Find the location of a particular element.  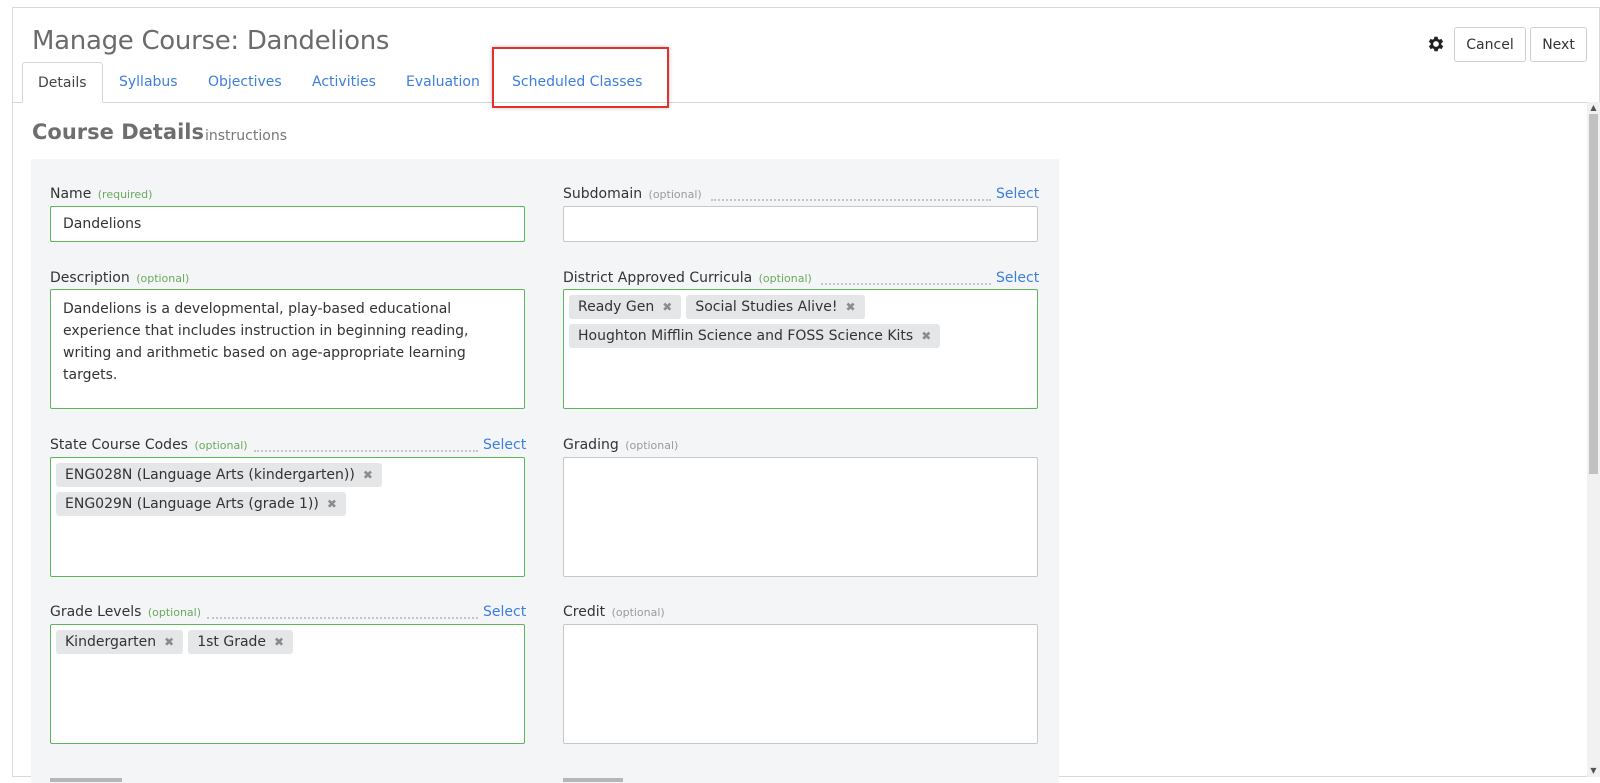

subdomain-input is located at coordinates (800, 224).